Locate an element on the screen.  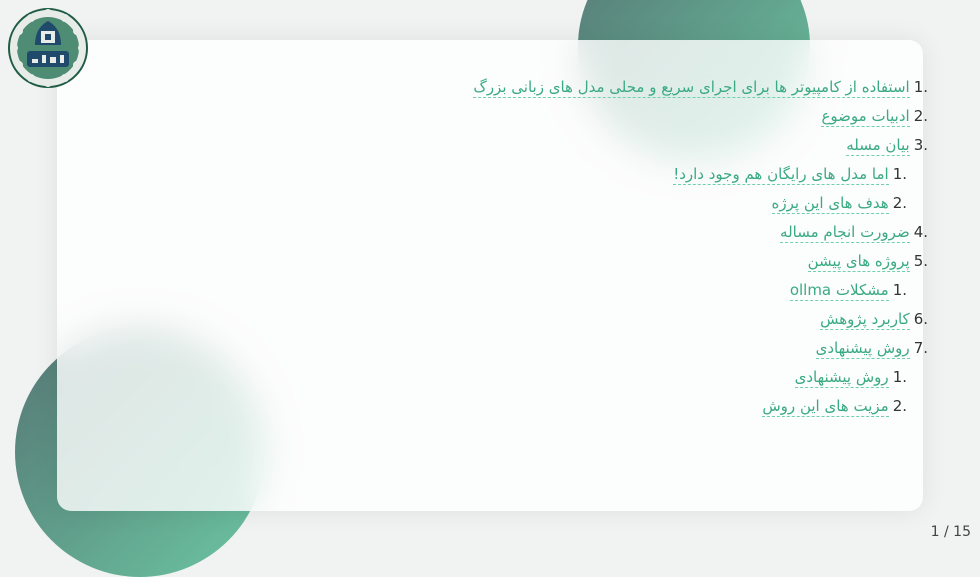
toc-link: ادبیات موضوع is located at coordinates (865, 117).